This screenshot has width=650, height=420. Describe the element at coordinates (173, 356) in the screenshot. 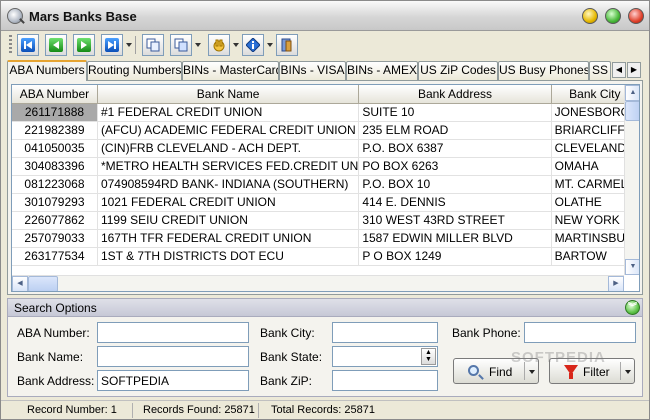

I see `bank-name-input` at that location.